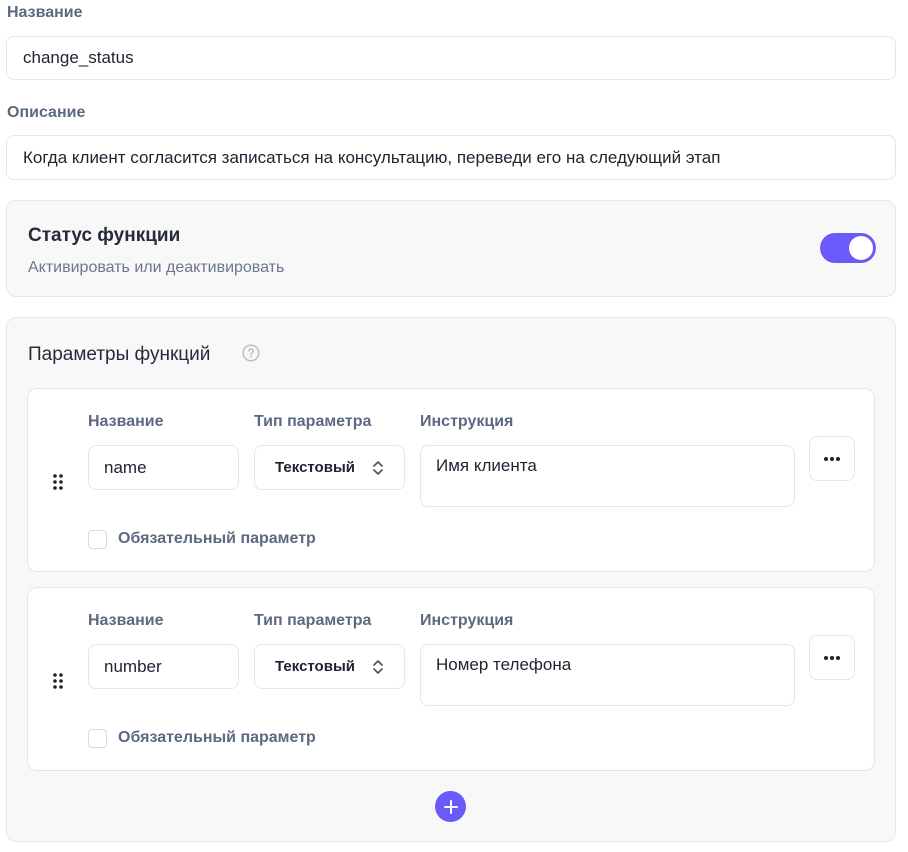  Describe the element at coordinates (156, 267) in the screenshot. I see `status-subtitle: Активировать или деактивировать` at that location.